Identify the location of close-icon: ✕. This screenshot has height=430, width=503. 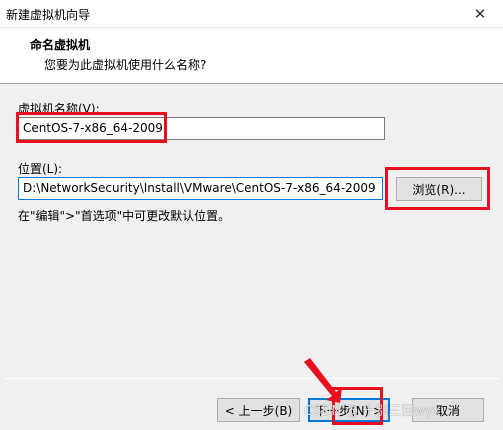
(480, 14).